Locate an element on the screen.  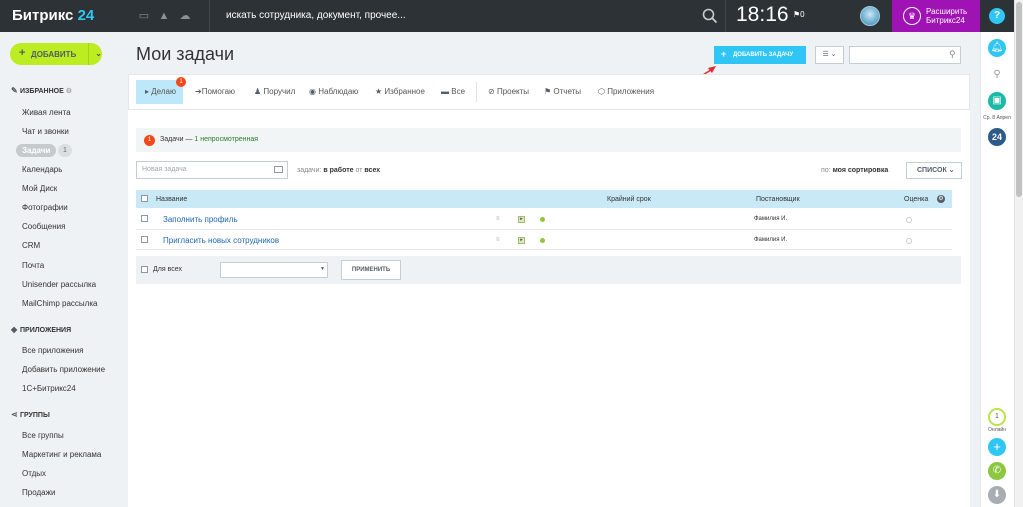
filter-search-input is located at coordinates (905, 55).